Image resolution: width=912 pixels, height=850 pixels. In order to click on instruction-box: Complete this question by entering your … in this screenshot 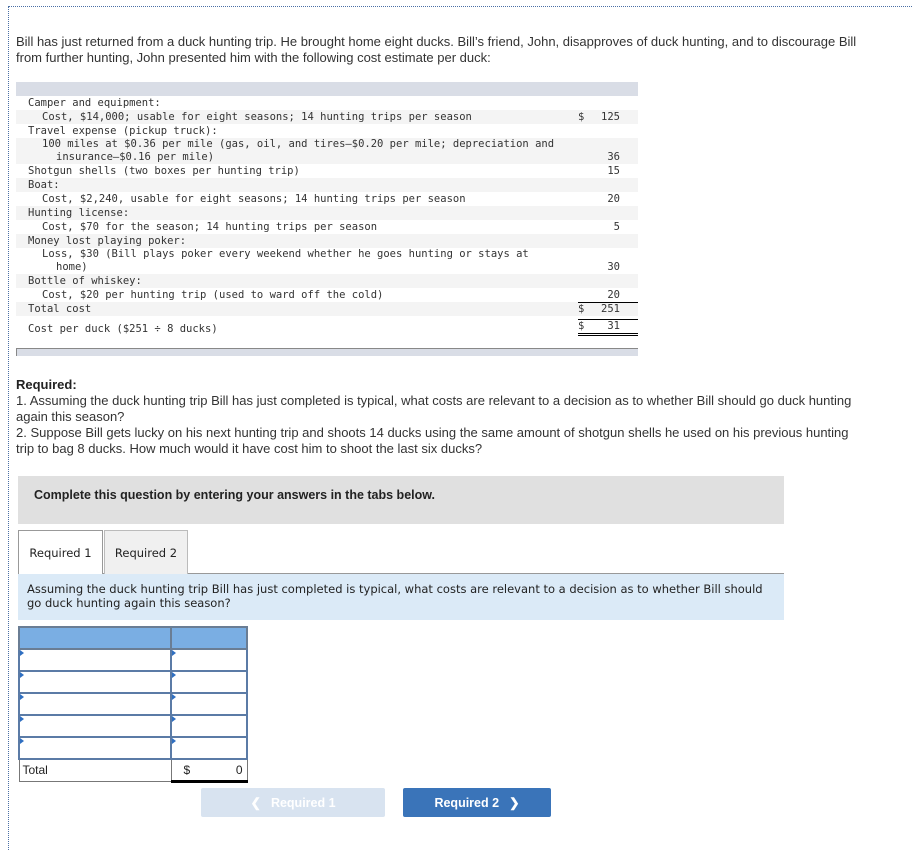, I will do `click(401, 500)`.